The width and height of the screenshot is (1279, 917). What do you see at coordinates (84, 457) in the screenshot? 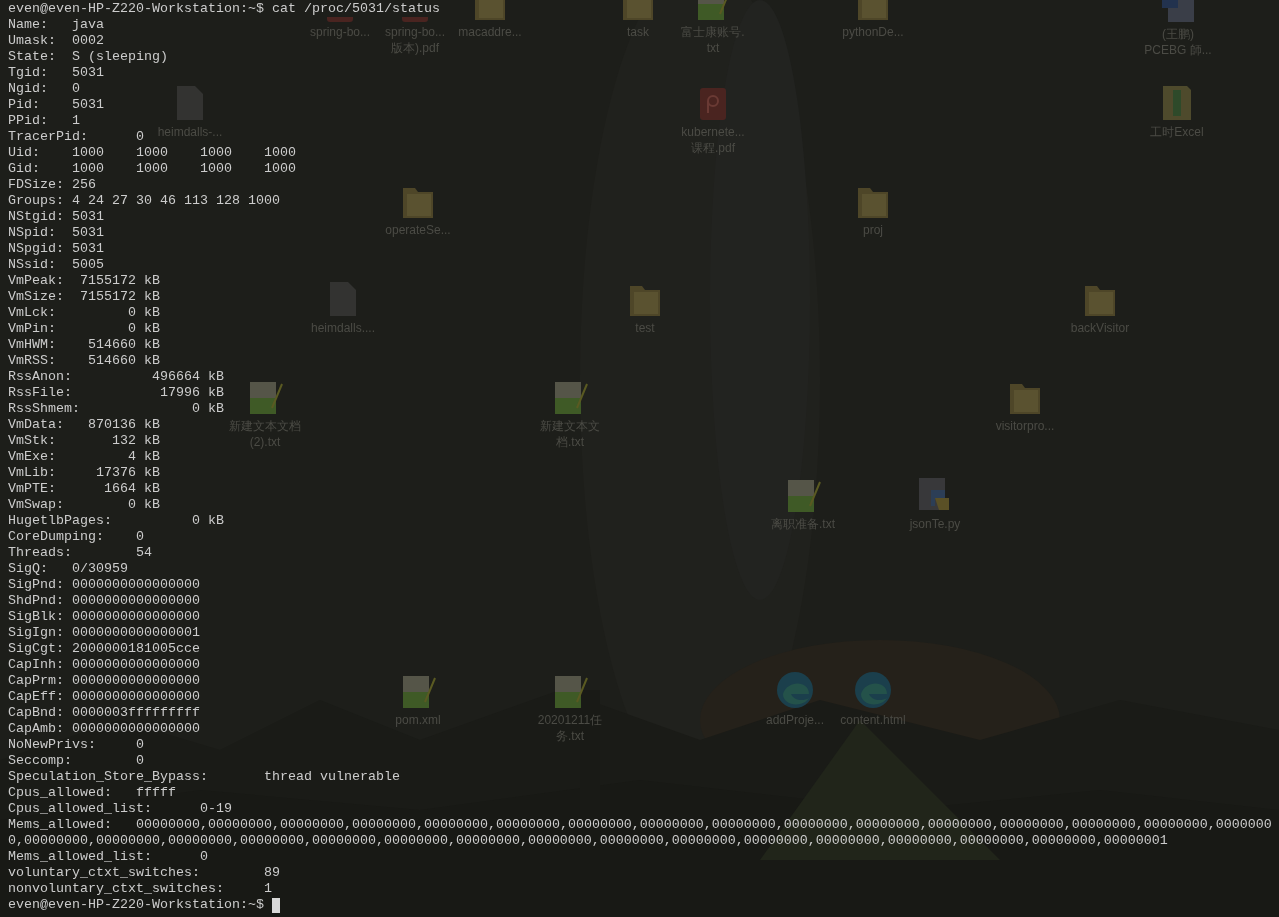
I see `output-line: VmExe: 4 kB` at bounding box center [84, 457].